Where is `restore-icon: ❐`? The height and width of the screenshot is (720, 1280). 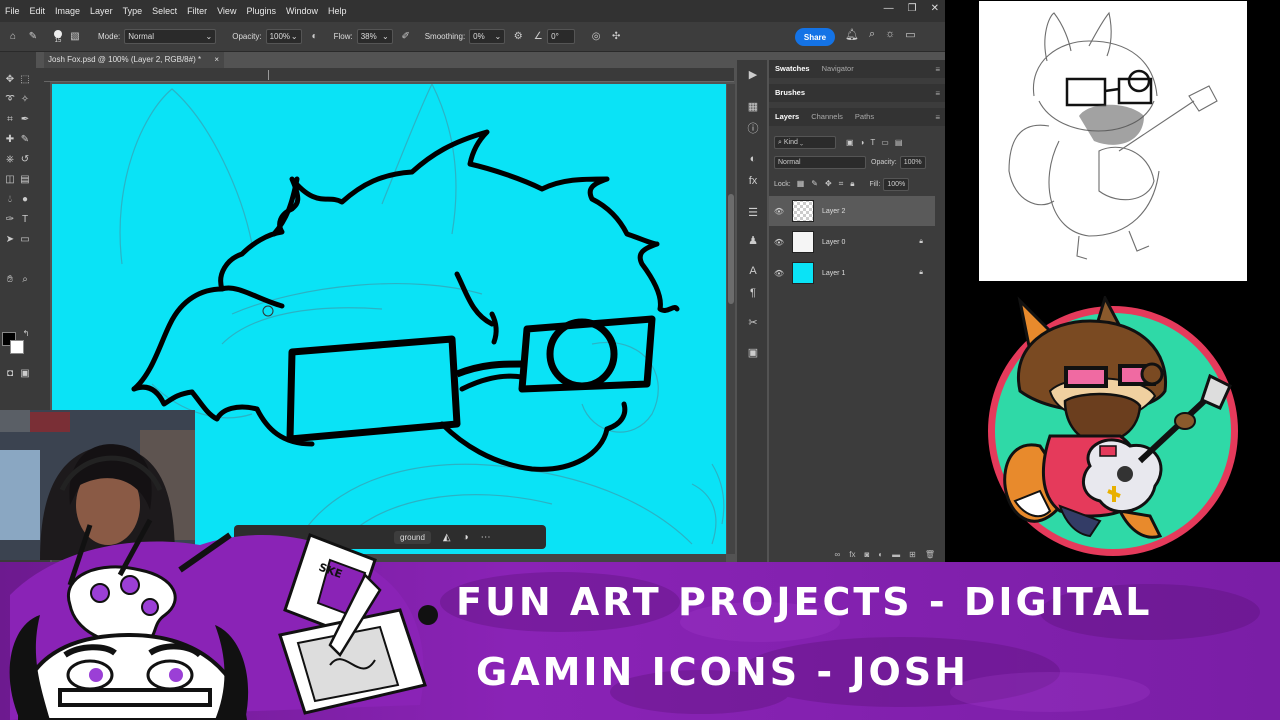 restore-icon: ❐ is located at coordinates (912, 8).